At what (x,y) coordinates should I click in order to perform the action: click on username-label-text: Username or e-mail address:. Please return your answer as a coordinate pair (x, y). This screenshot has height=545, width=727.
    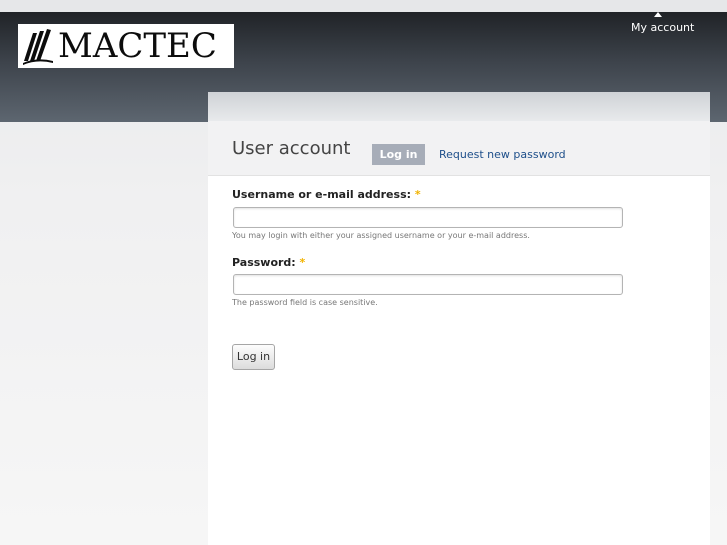
    Looking at the image, I should click on (322, 194).